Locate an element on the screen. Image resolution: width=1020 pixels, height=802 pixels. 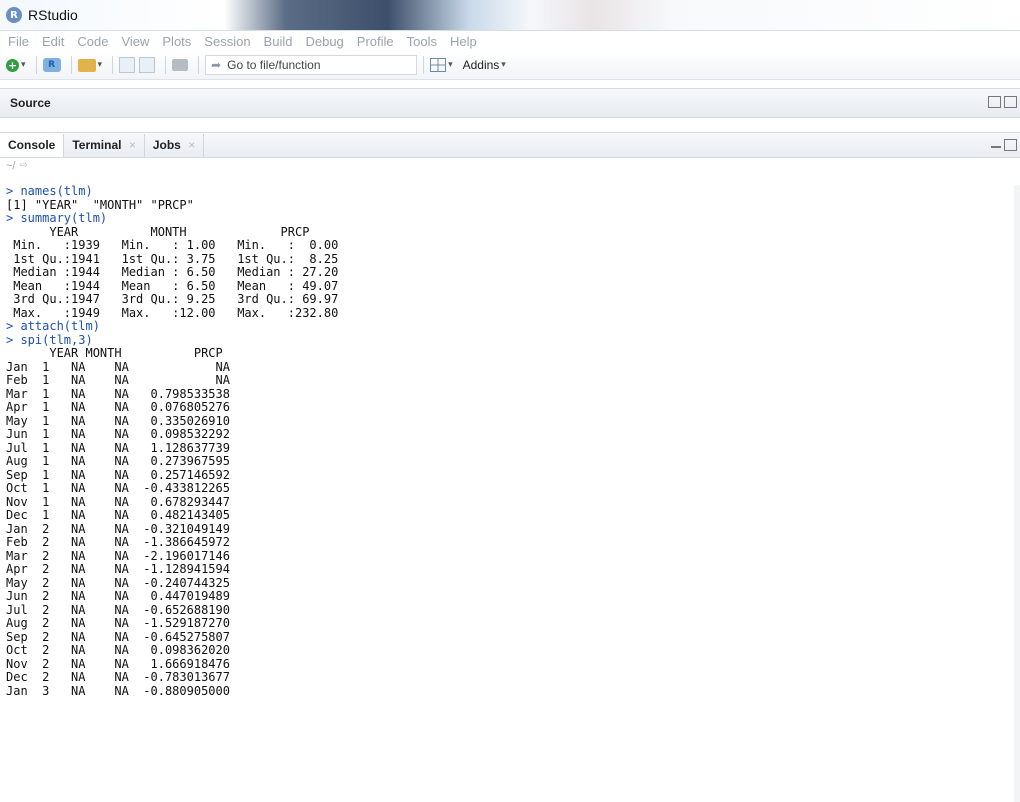
console-output-line: Dec 1 NA NA 0.482143405 is located at coordinates (118, 515).